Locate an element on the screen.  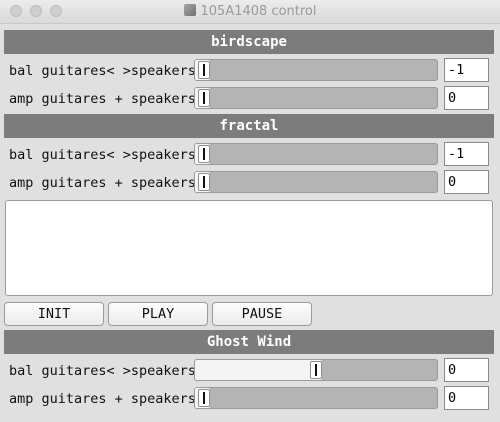
slider-bal-fractal is located at coordinates (316, 154).